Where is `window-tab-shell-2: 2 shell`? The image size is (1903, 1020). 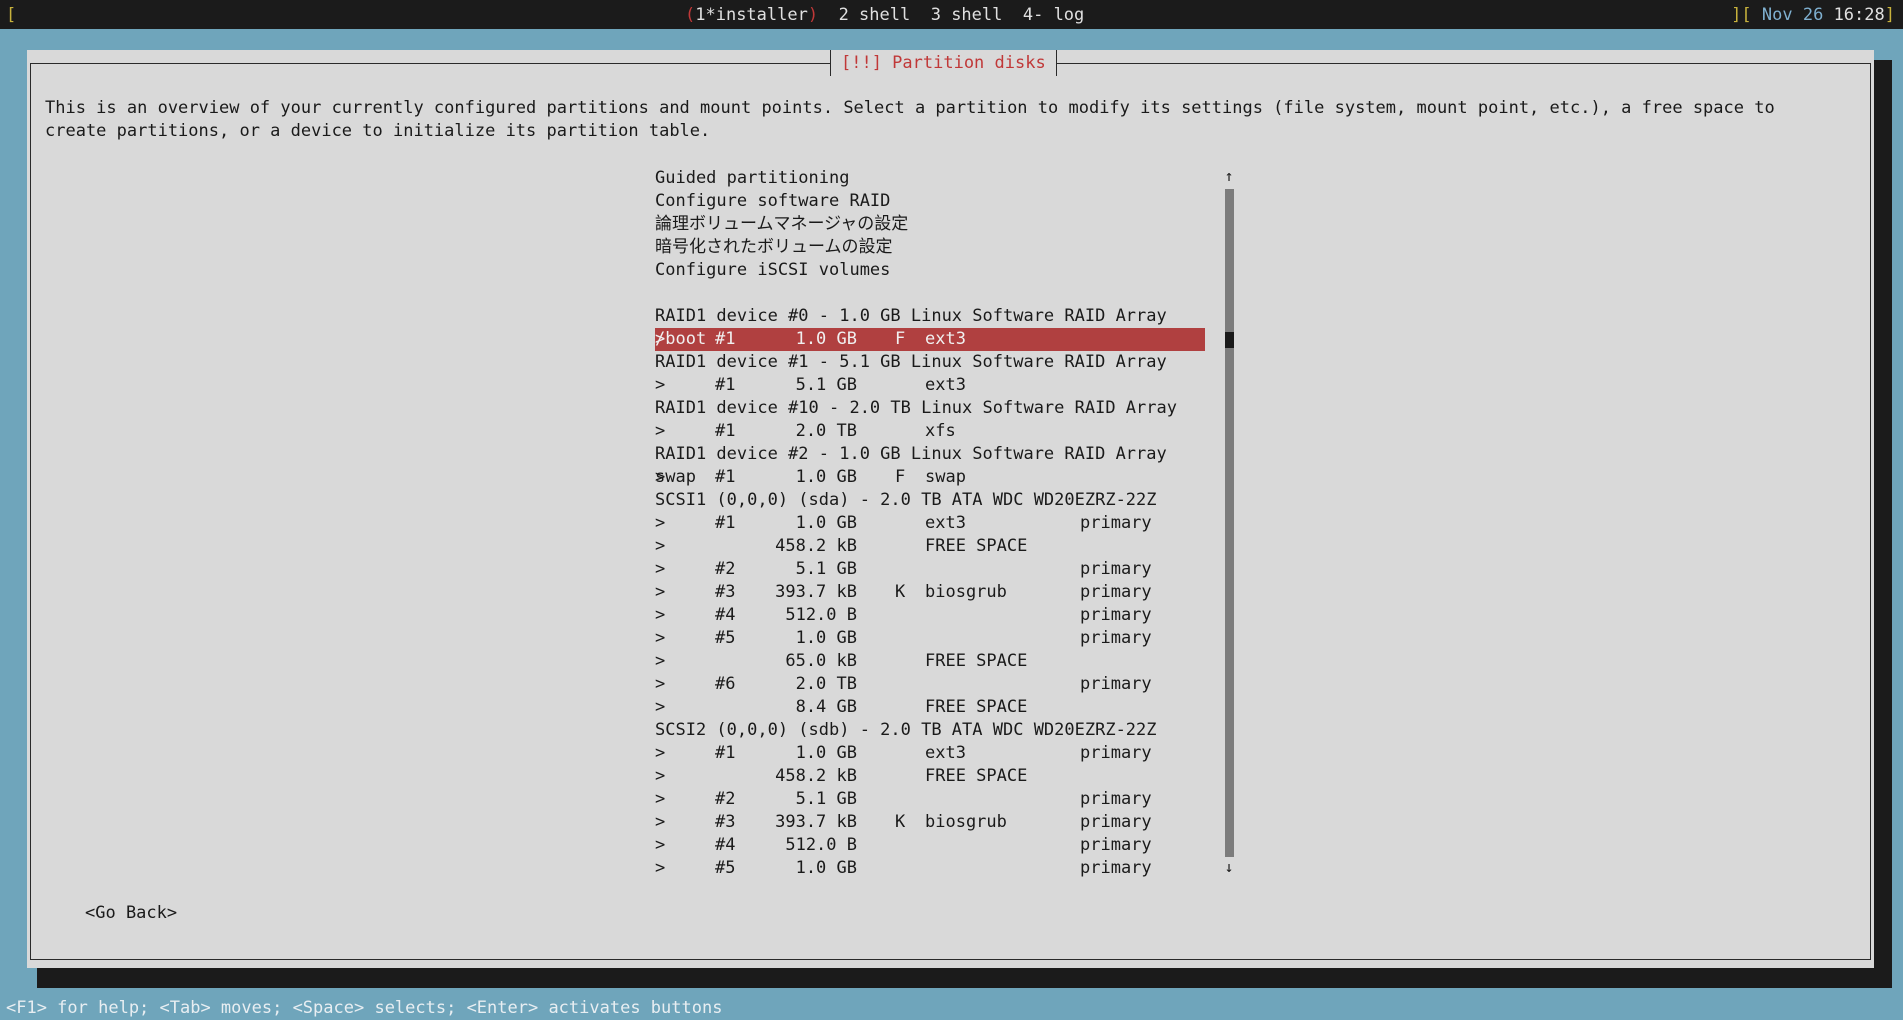 window-tab-shell-2: 2 shell is located at coordinates (875, 15).